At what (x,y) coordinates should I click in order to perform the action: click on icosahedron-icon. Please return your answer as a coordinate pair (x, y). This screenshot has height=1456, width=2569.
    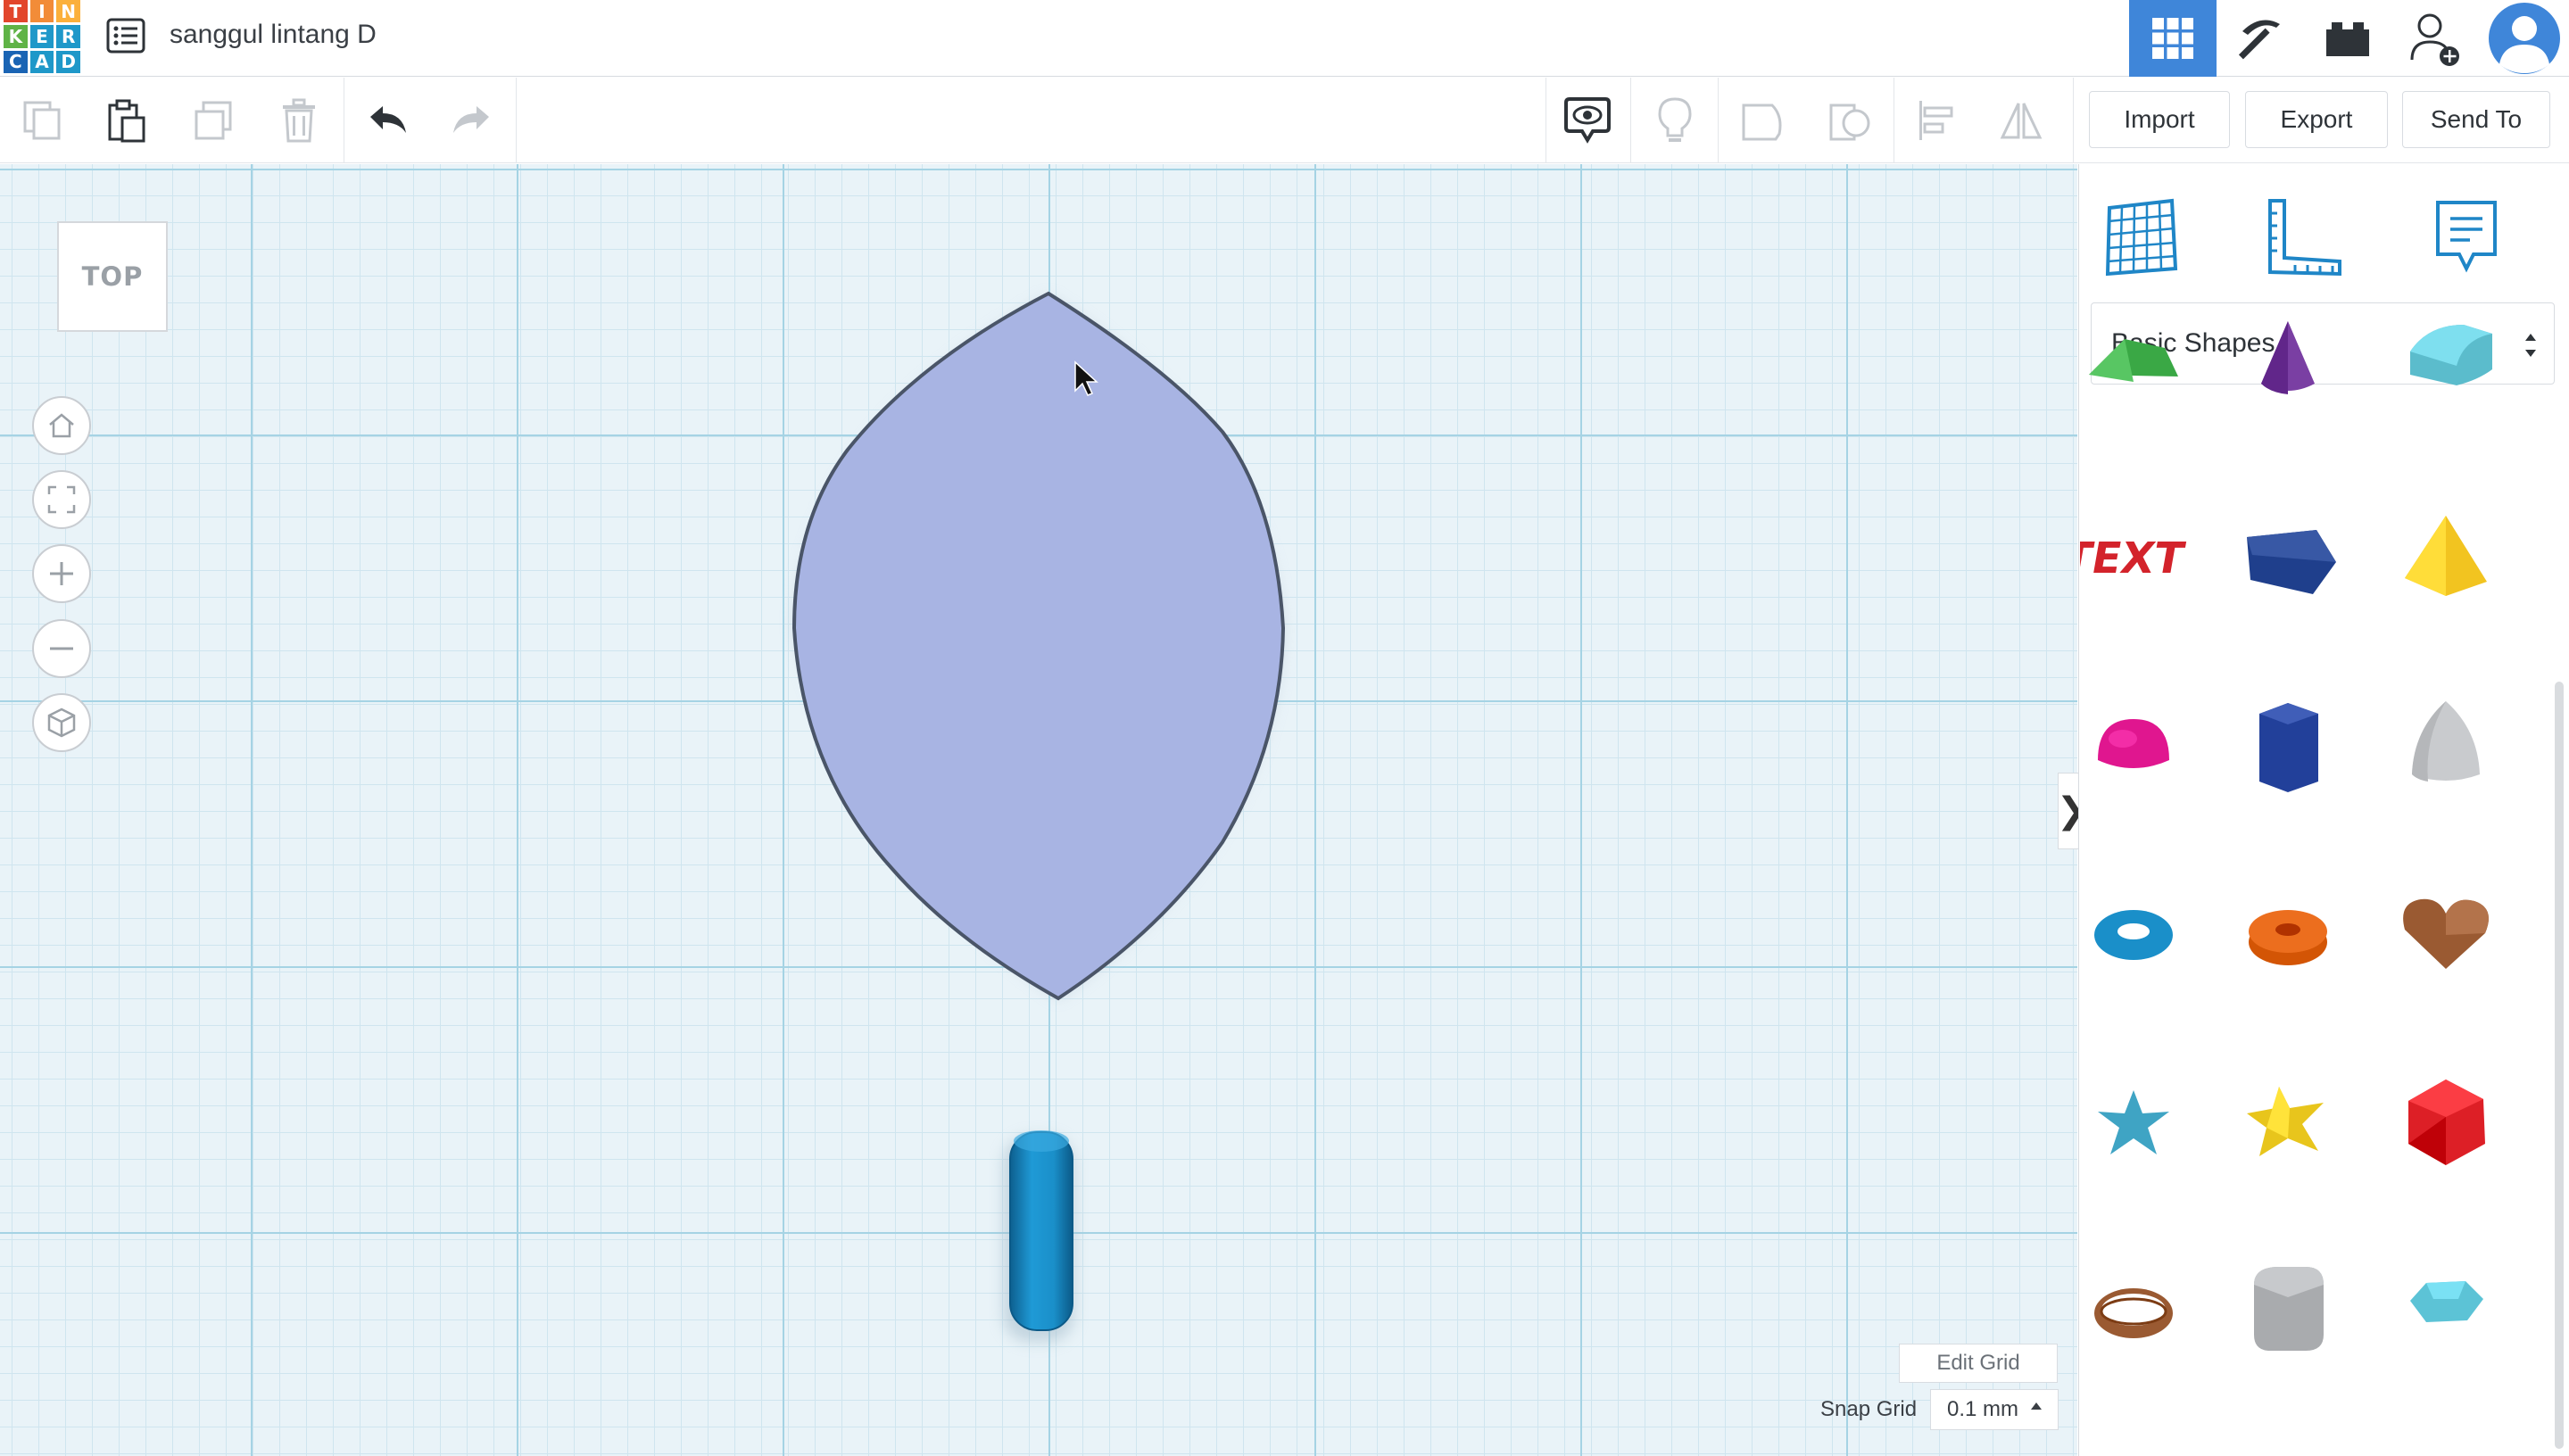
    Looking at the image, I should click on (2447, 1122).